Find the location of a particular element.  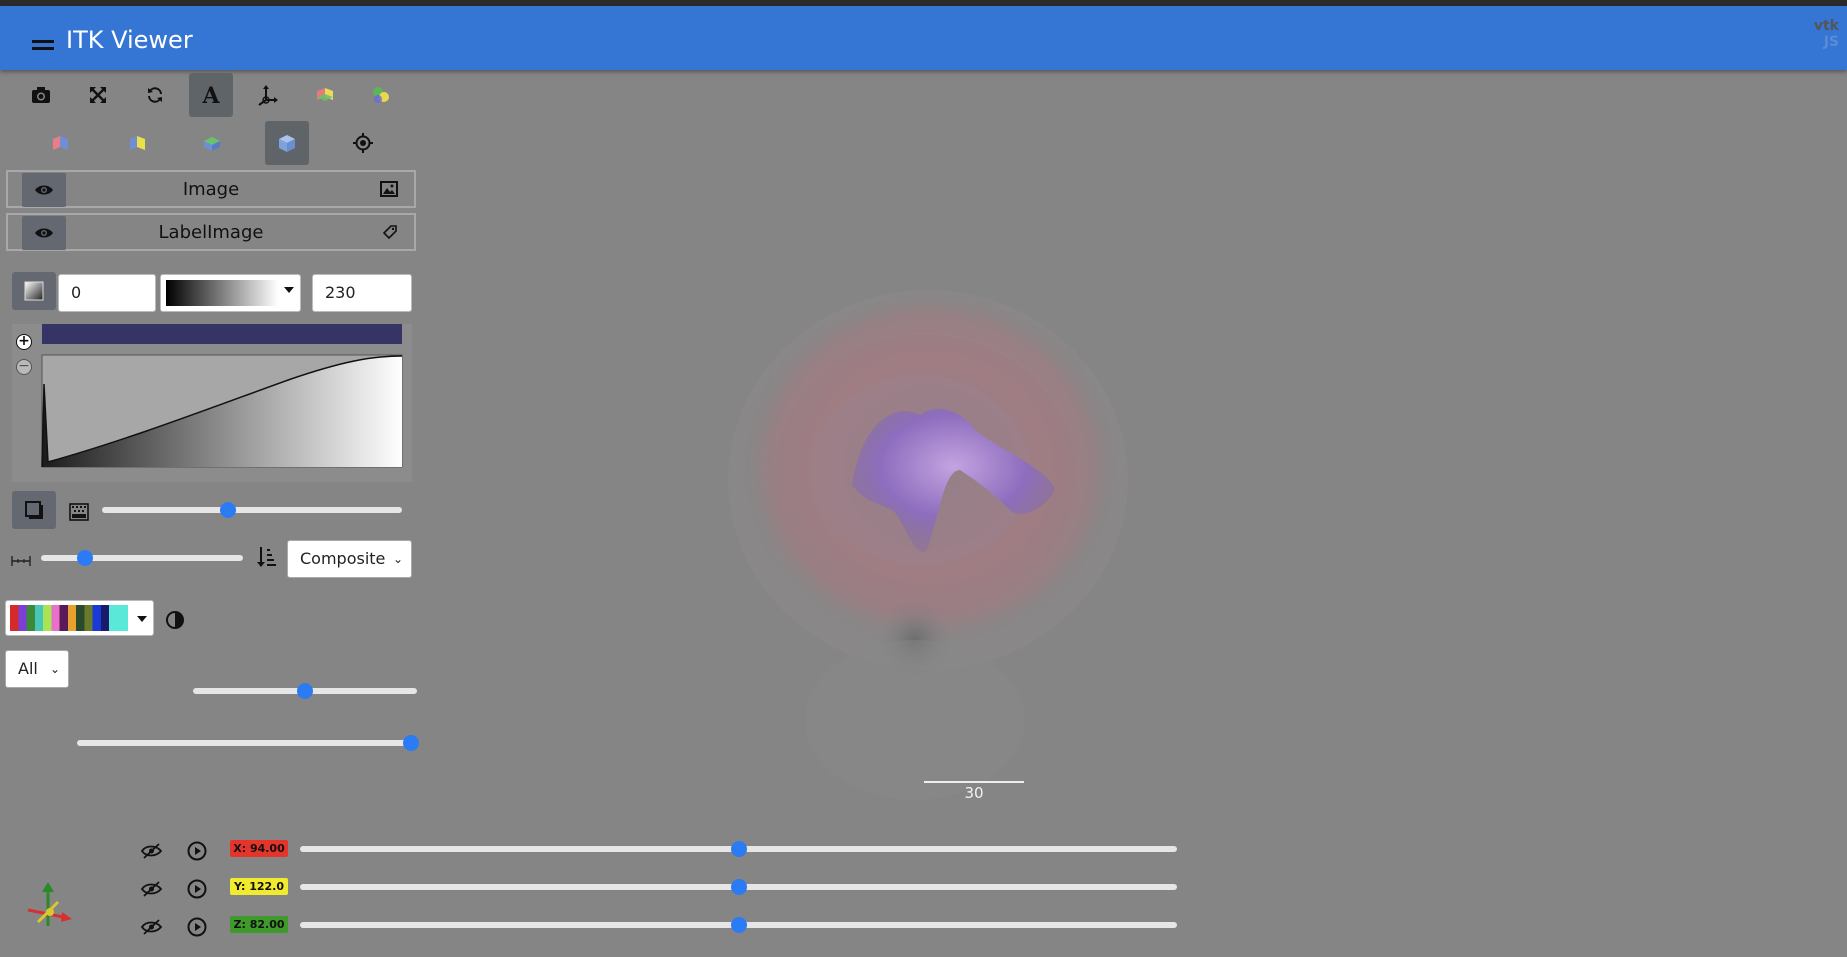

z-plane-view-button is located at coordinates (212, 143).